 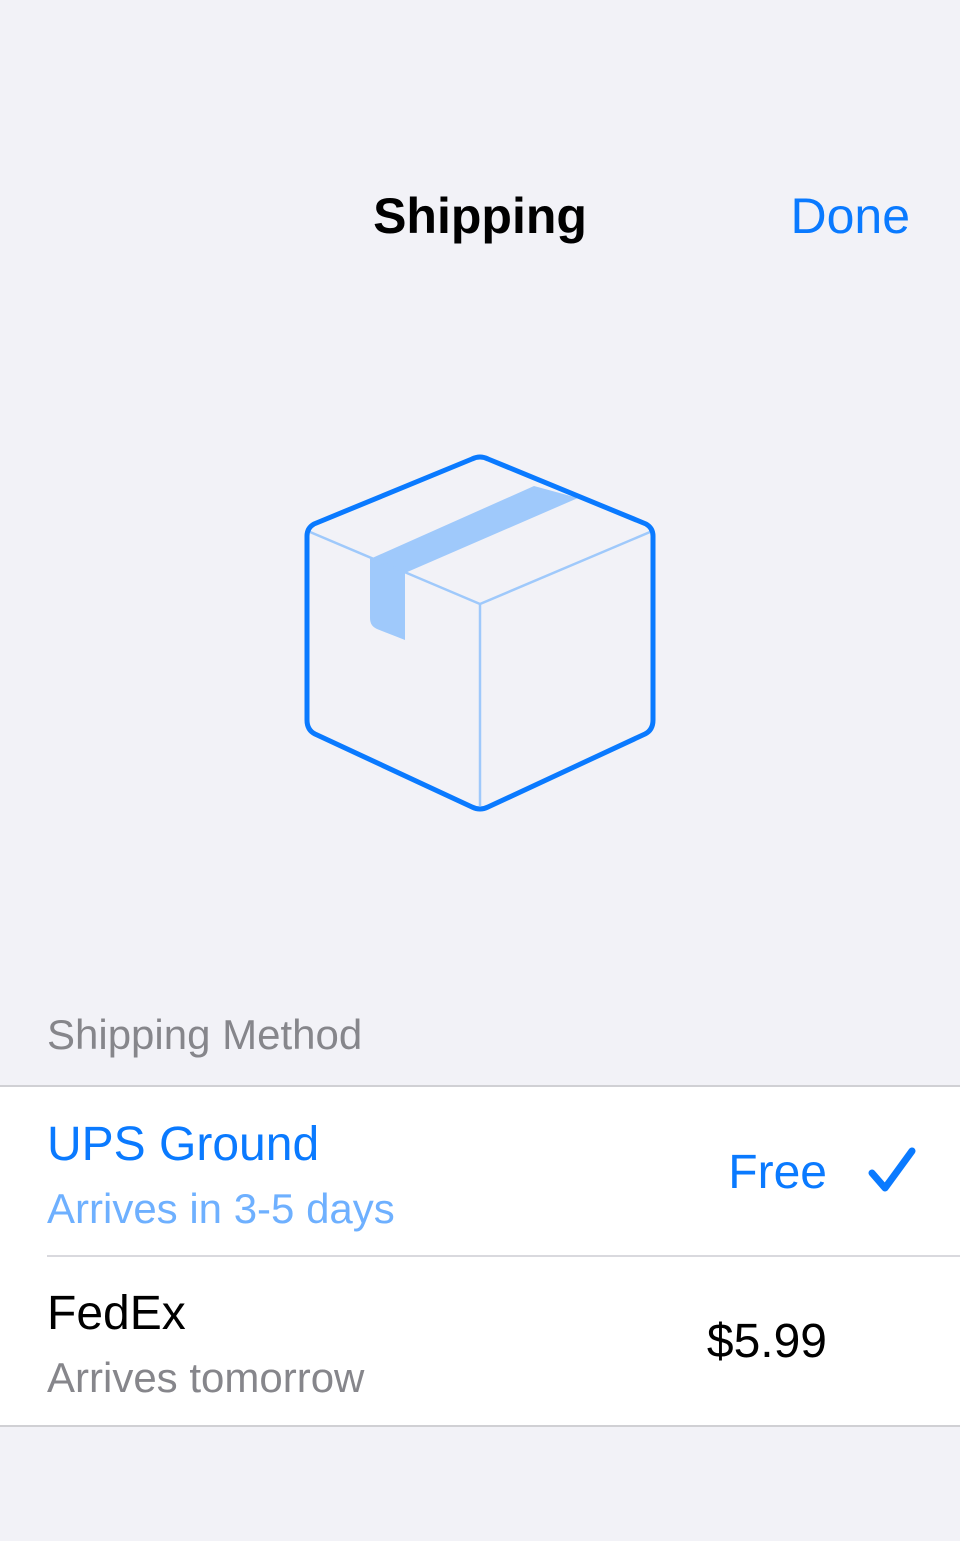 What do you see at coordinates (221, 1208) in the screenshot?
I see `shipping-option-detail: Arrives in 3-5 days` at bounding box center [221, 1208].